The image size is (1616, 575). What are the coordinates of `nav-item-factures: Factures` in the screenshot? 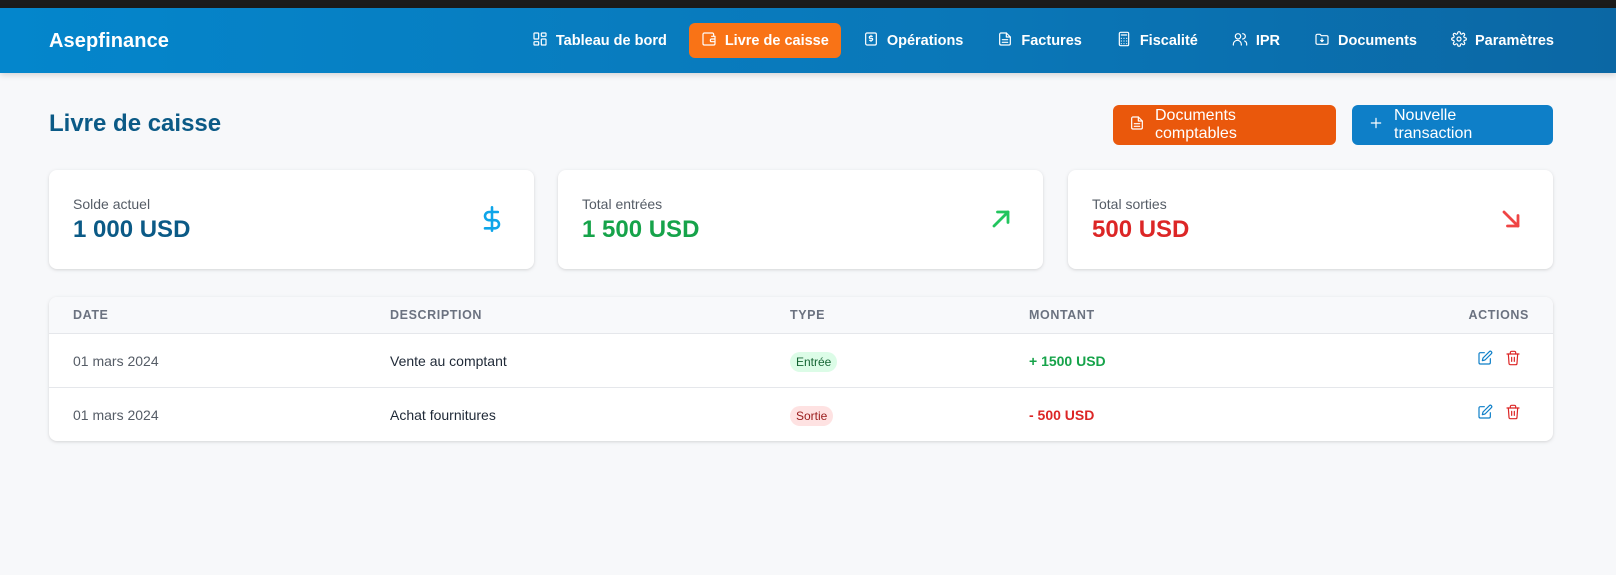 It's located at (1039, 40).